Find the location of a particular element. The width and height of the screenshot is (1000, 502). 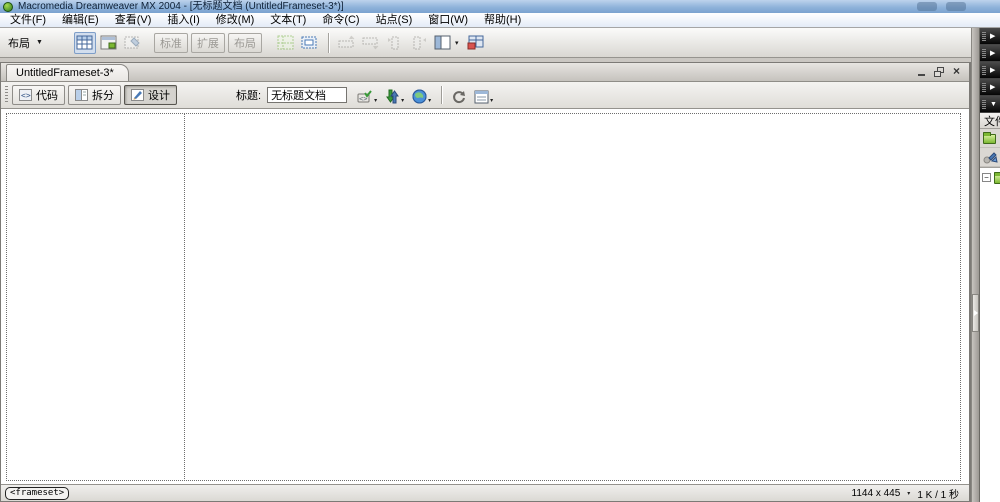

status-right-group: 1144 x 445 ▾ 1 K / 1 秒 is located at coordinates (905, 493).